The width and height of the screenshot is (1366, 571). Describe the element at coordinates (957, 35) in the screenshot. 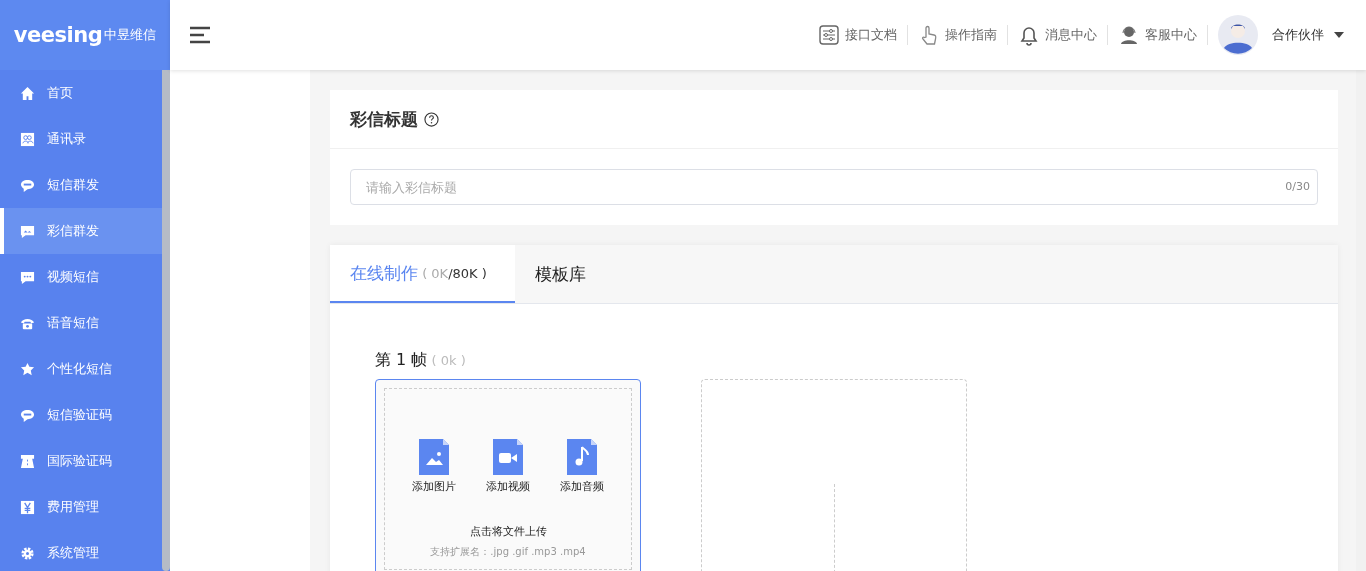

I see `header-link: 操作指南` at that location.